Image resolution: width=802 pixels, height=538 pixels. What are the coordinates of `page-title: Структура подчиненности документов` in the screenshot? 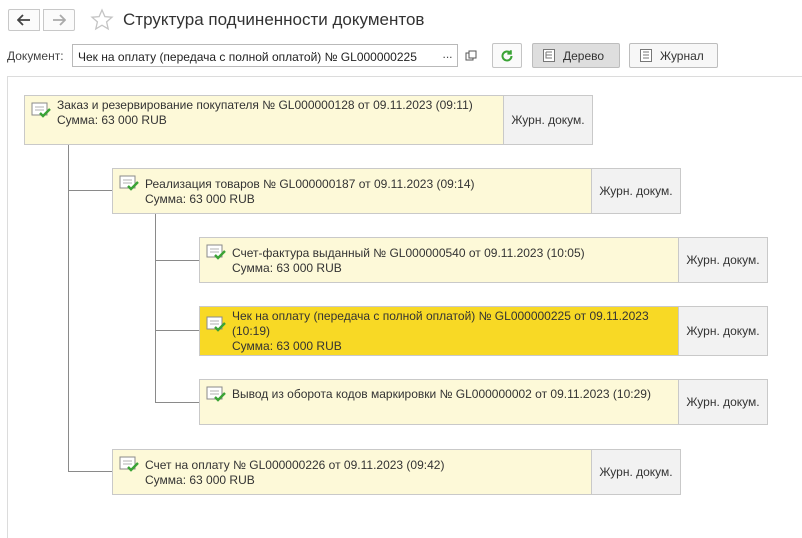 It's located at (274, 19).